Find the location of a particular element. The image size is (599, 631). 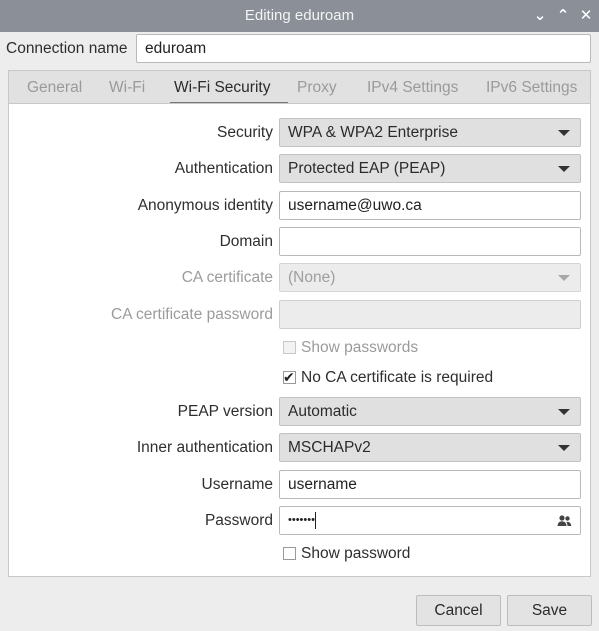

ca-certificate-select: (None) is located at coordinates (430, 277).